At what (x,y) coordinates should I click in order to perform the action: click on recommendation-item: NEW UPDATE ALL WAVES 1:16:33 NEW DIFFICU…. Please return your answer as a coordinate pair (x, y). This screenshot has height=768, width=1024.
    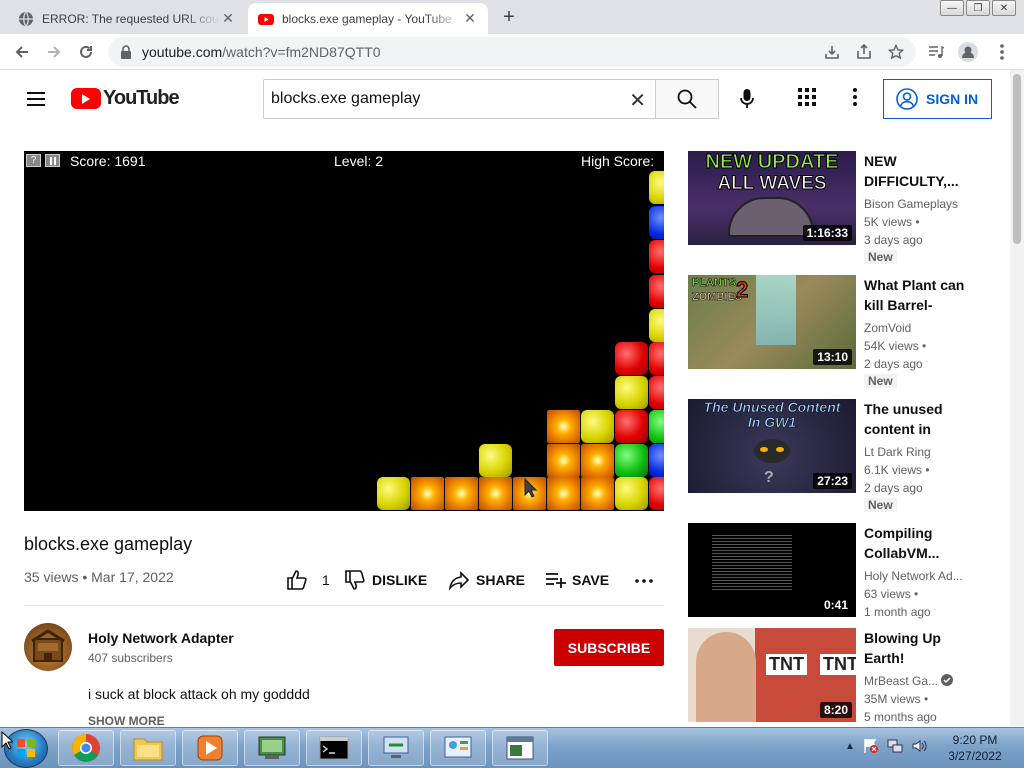
    Looking at the image, I should click on (833, 207).